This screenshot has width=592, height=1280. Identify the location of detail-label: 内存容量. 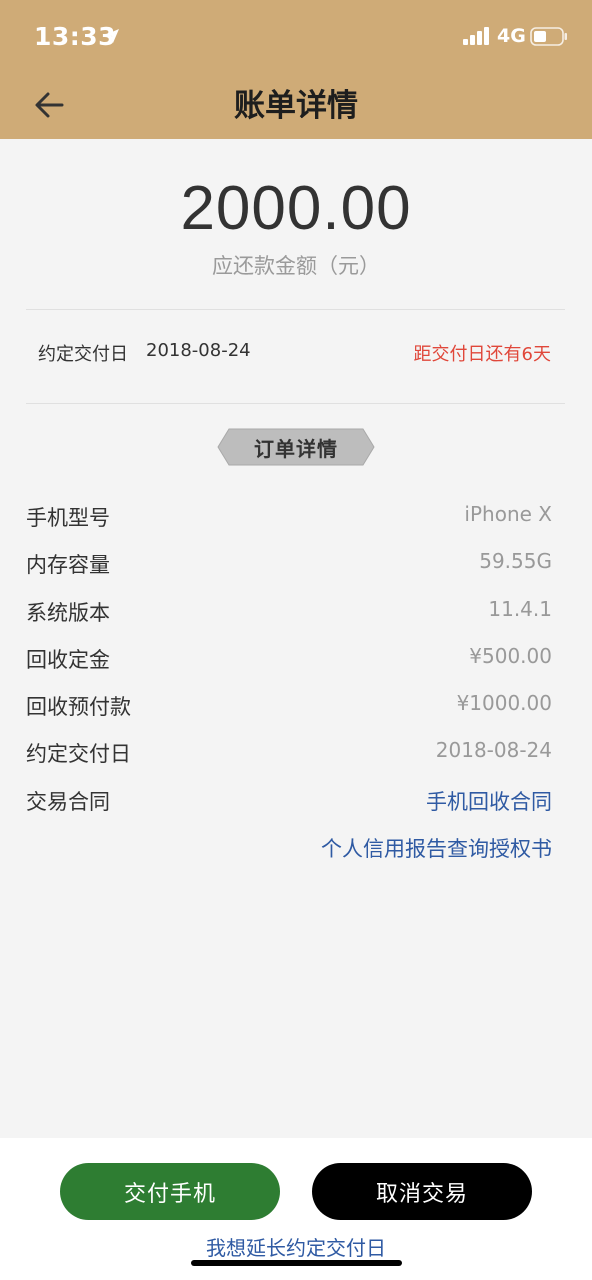
(68, 565).